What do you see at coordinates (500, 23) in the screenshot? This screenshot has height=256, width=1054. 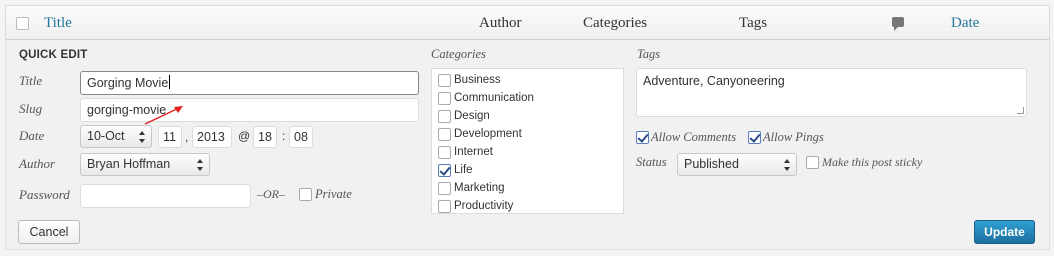 I see `column-author: Author` at bounding box center [500, 23].